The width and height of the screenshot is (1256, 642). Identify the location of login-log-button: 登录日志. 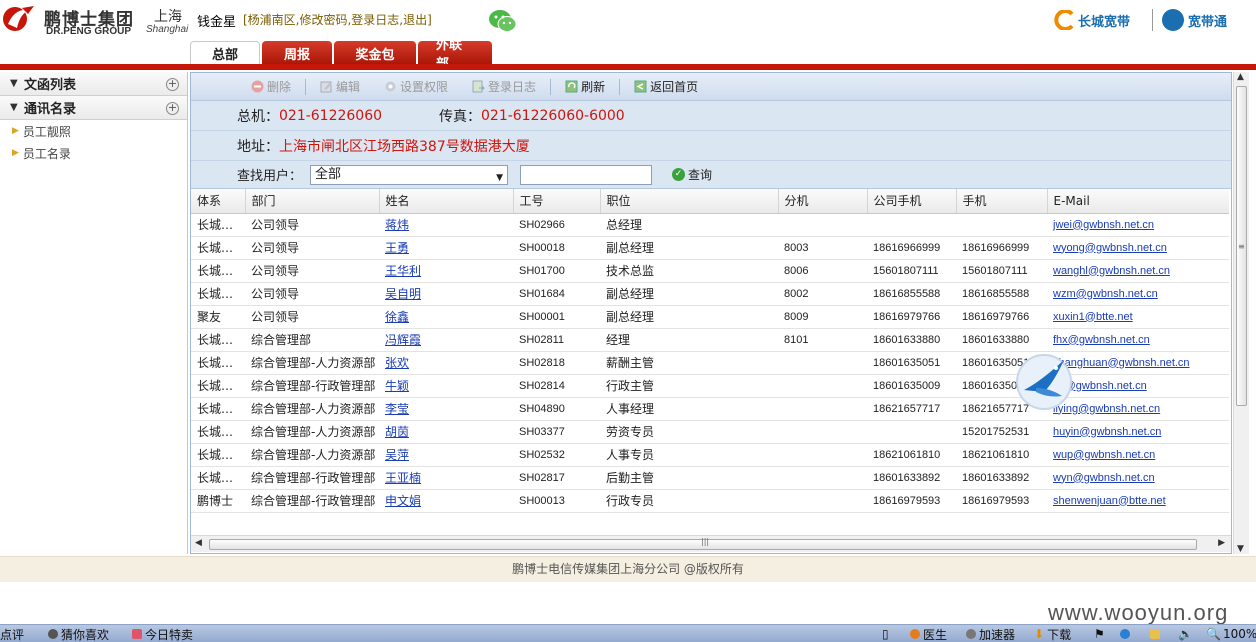
(504, 86).